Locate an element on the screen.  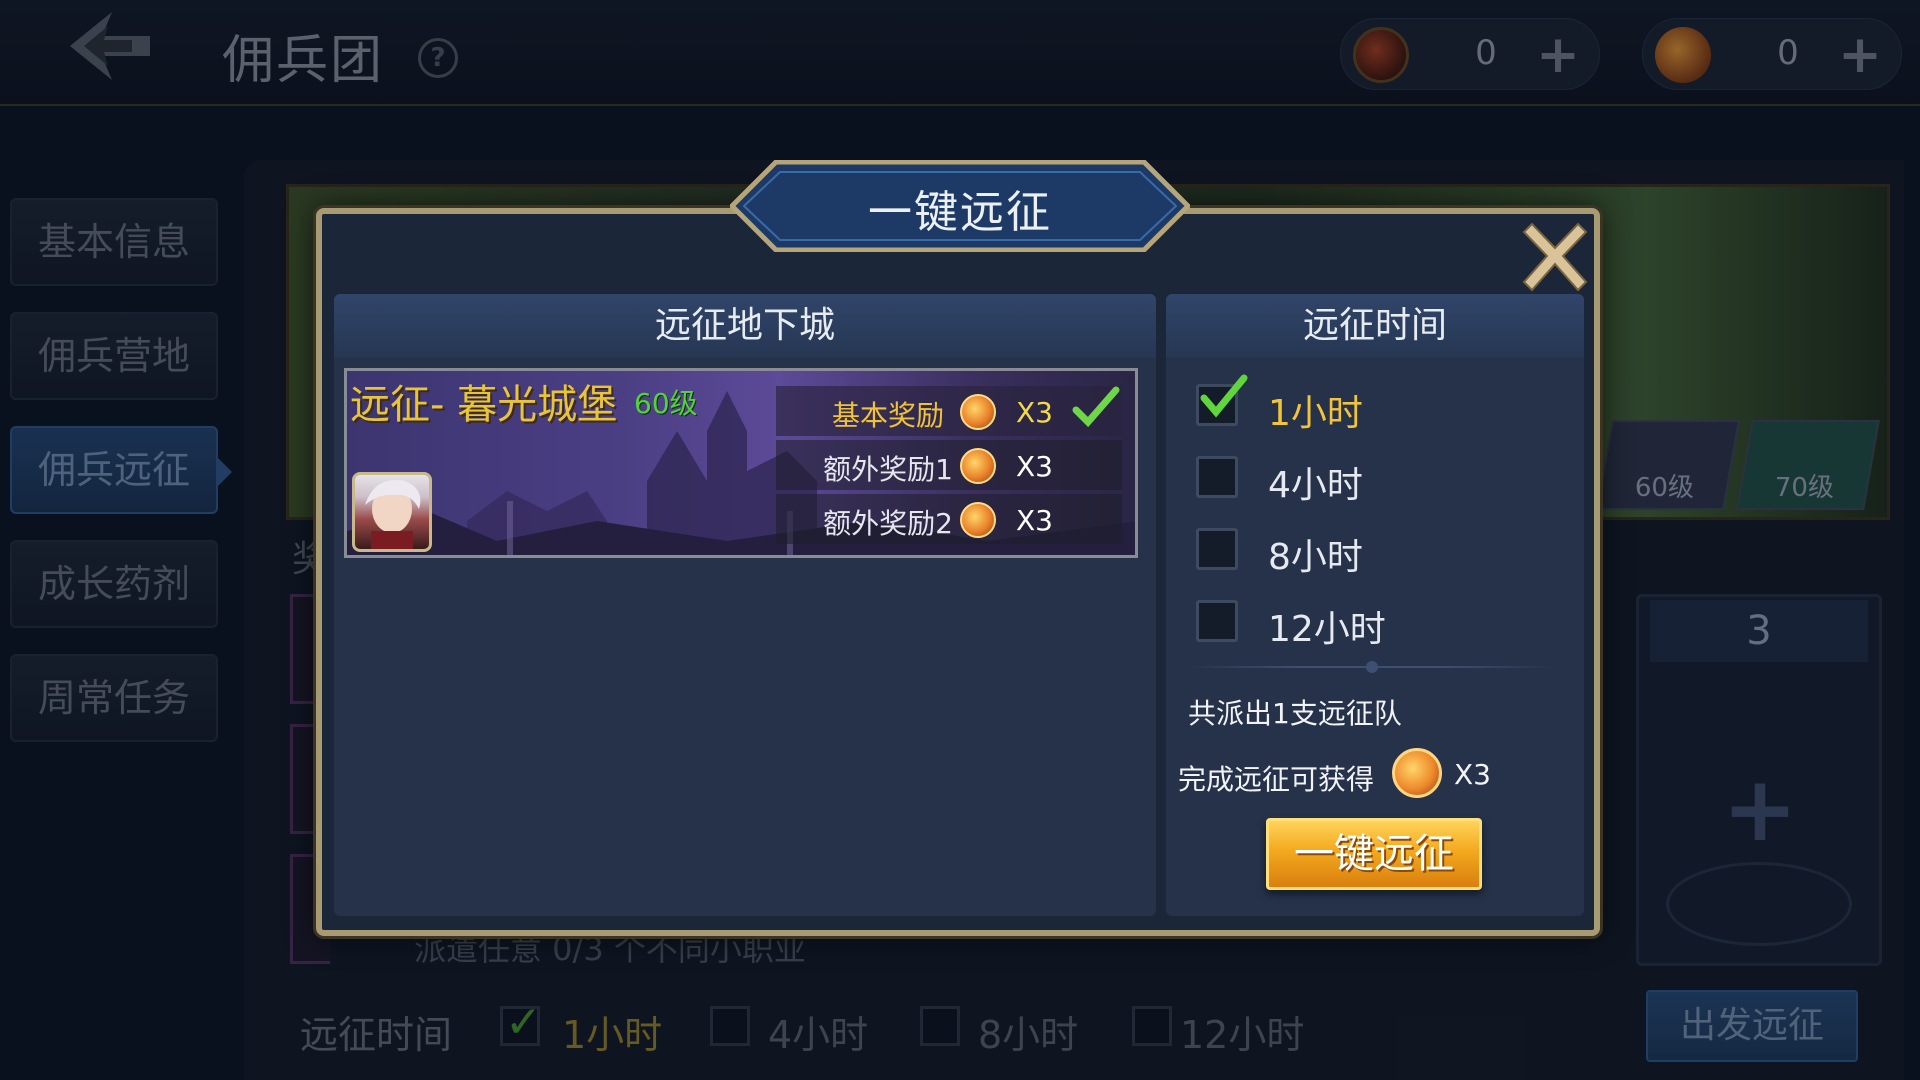
dungeon-name: 远征- 暮光城堡 is located at coordinates (484, 405).